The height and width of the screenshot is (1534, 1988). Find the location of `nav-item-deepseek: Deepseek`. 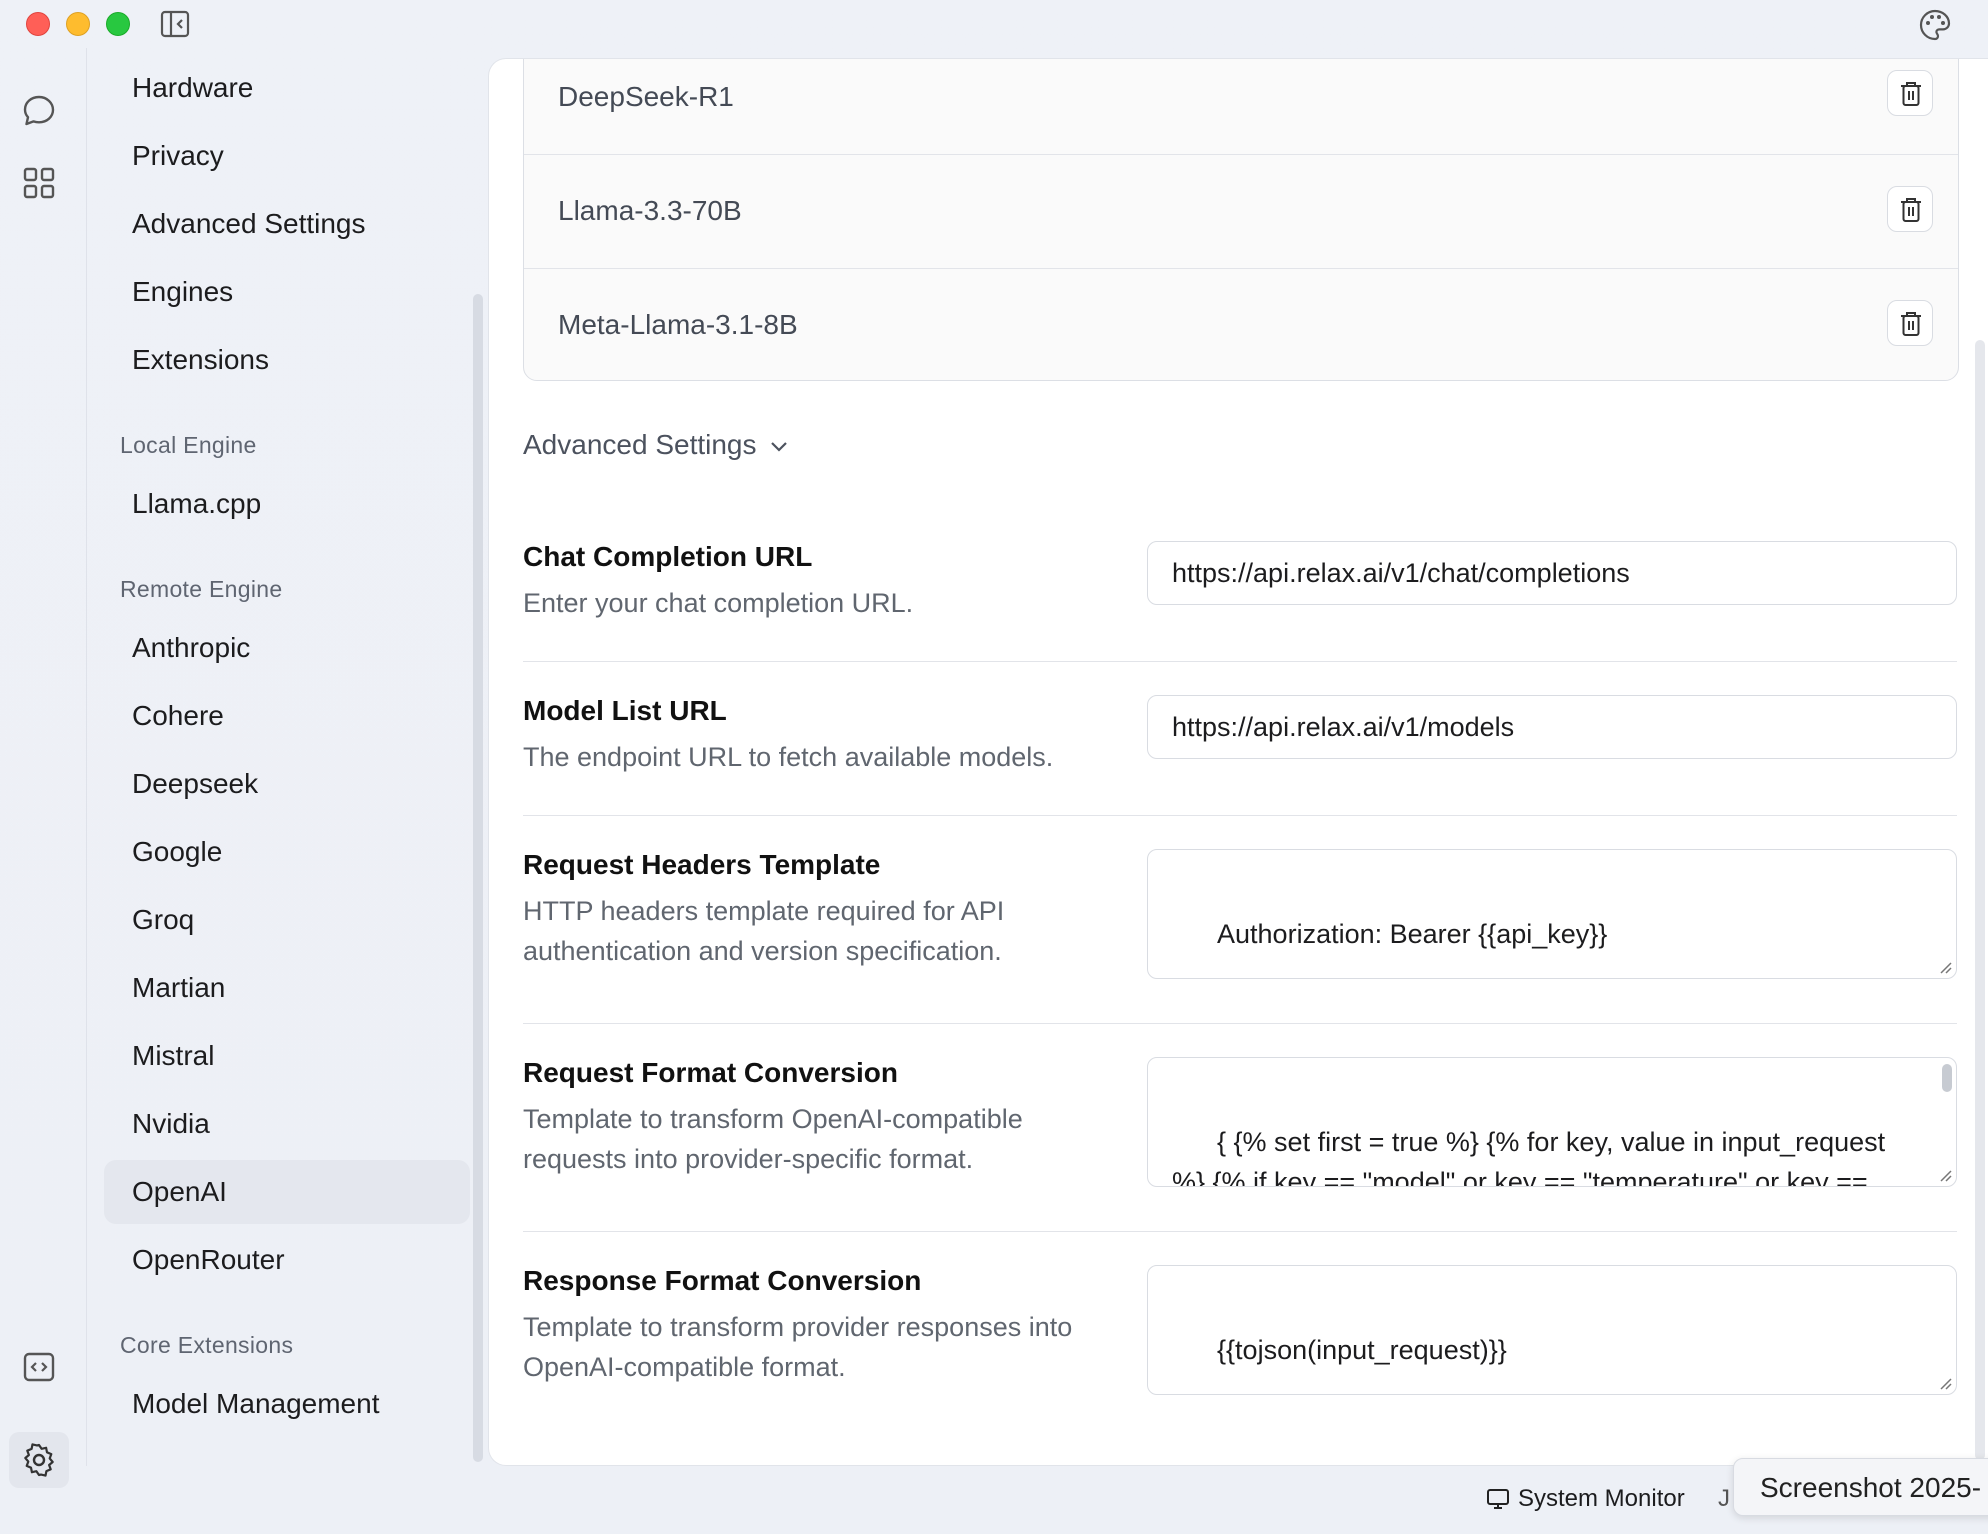

nav-item-deepseek: Deepseek is located at coordinates (287, 784).